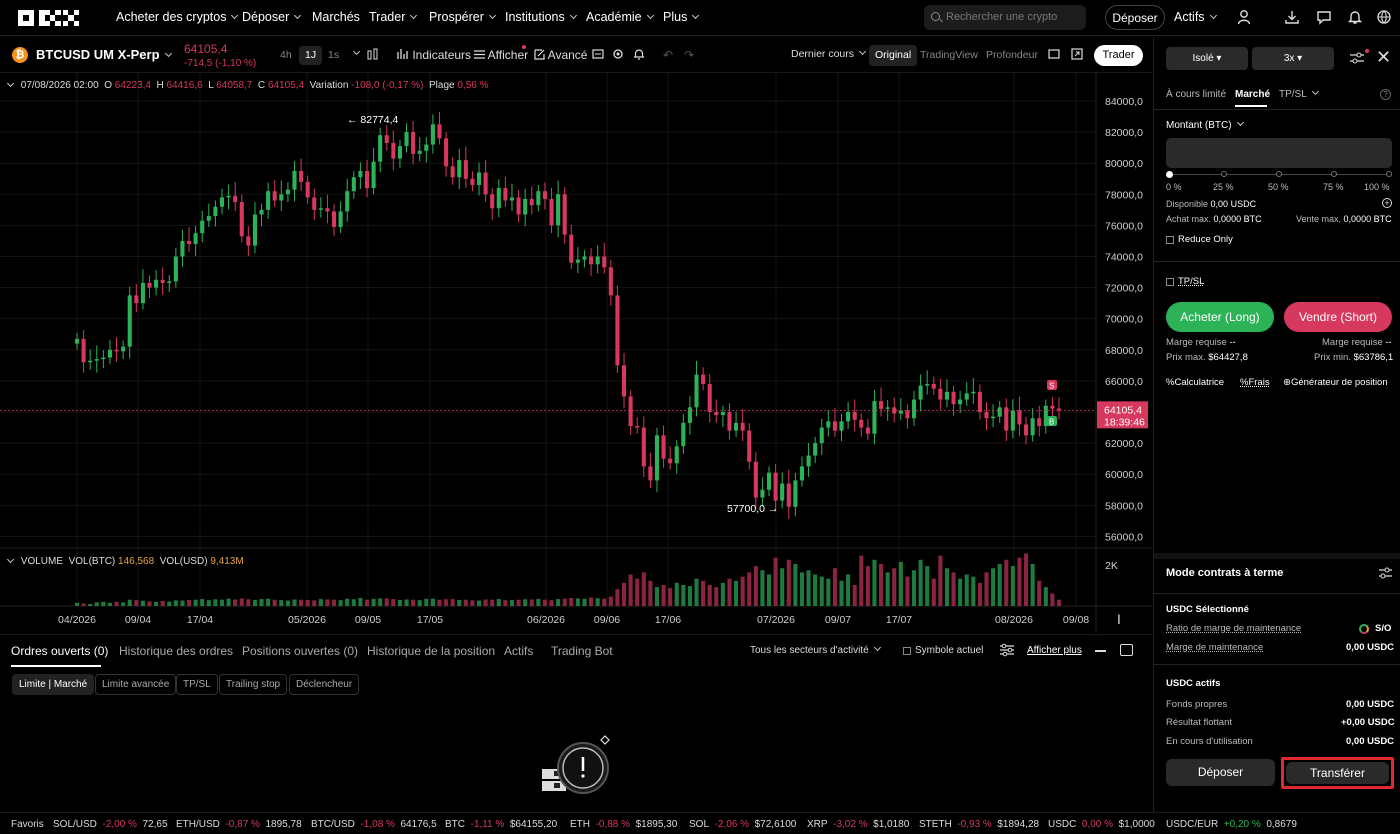  What do you see at coordinates (1355, 17) in the screenshot?
I see `bell-icon` at bounding box center [1355, 17].